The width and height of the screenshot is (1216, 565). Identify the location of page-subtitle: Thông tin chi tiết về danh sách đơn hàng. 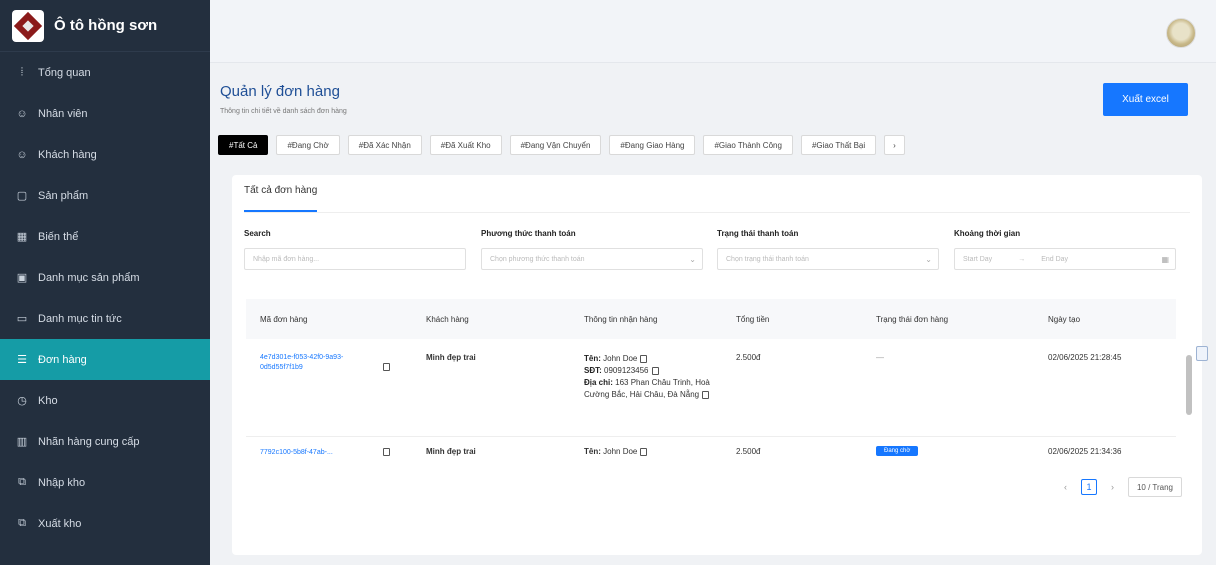
(283, 111).